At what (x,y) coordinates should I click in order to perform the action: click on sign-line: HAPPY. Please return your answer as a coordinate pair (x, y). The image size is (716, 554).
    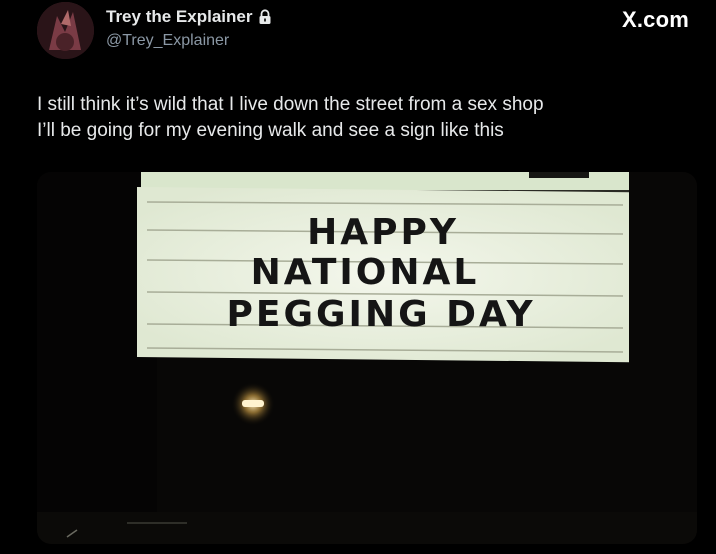
    Looking at the image, I should click on (383, 232).